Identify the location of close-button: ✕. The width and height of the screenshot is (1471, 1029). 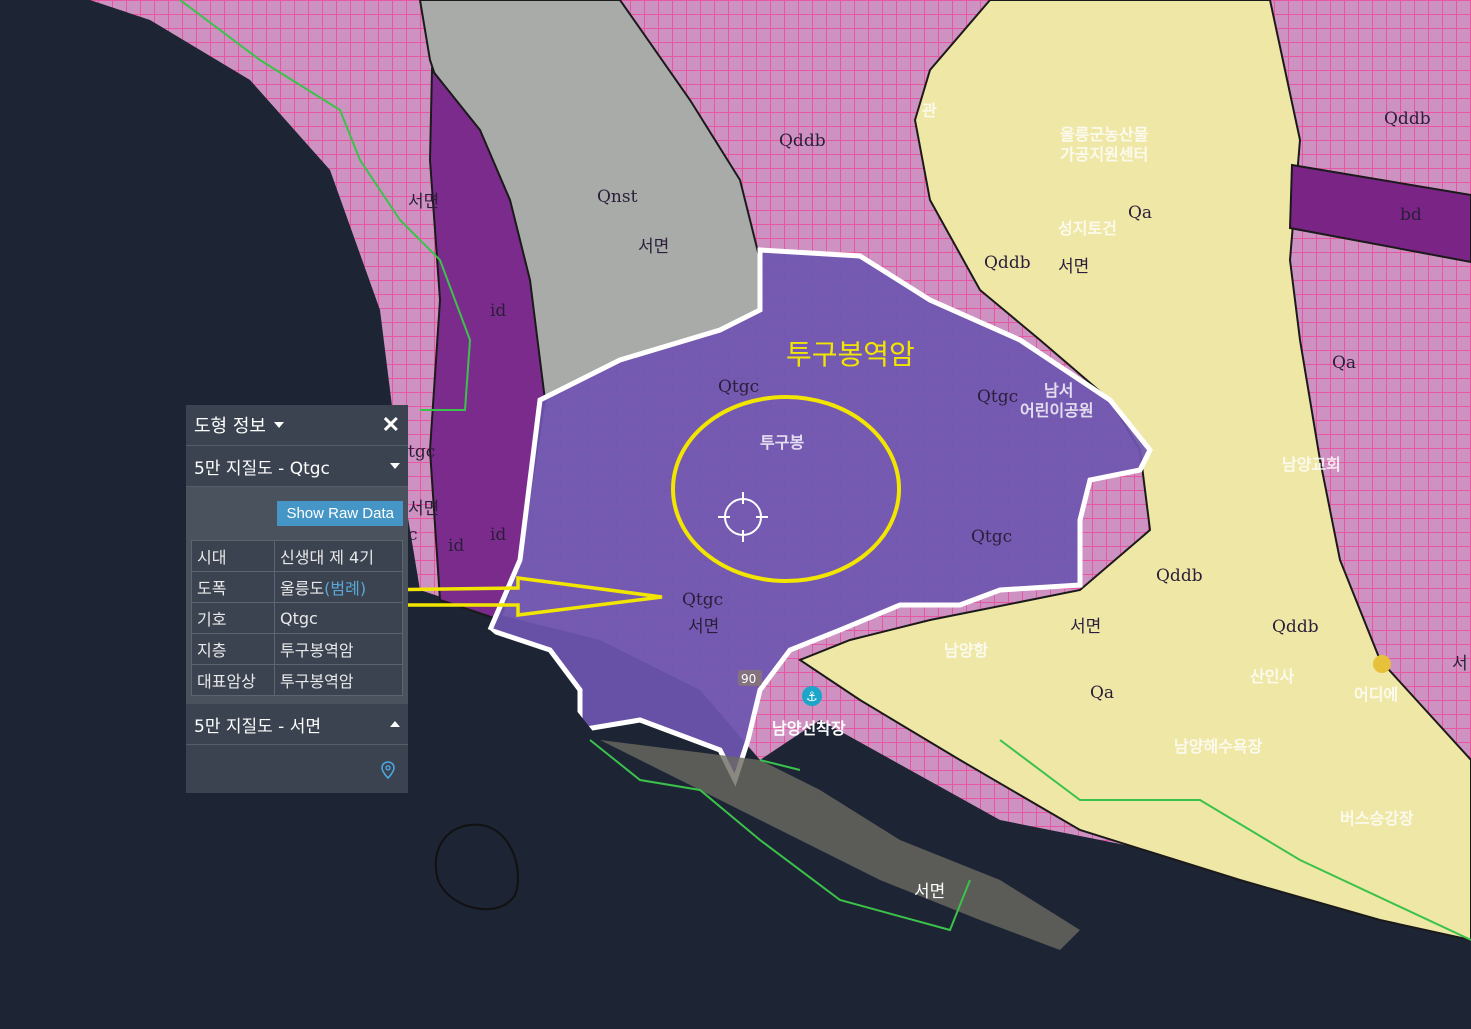
(391, 425).